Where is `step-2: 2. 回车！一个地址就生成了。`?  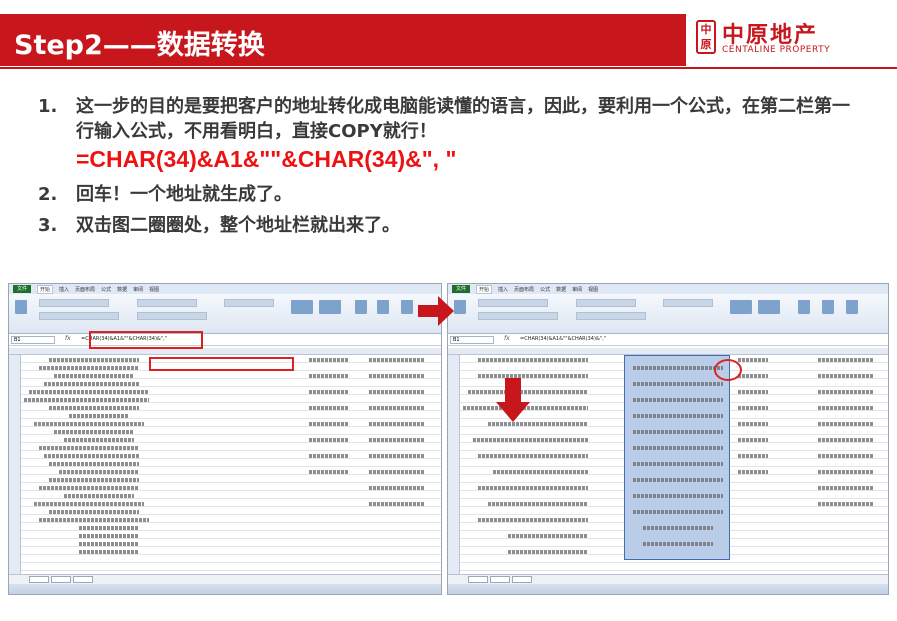 step-2: 2. 回车！一个地址就生成了。 is located at coordinates (448, 194).